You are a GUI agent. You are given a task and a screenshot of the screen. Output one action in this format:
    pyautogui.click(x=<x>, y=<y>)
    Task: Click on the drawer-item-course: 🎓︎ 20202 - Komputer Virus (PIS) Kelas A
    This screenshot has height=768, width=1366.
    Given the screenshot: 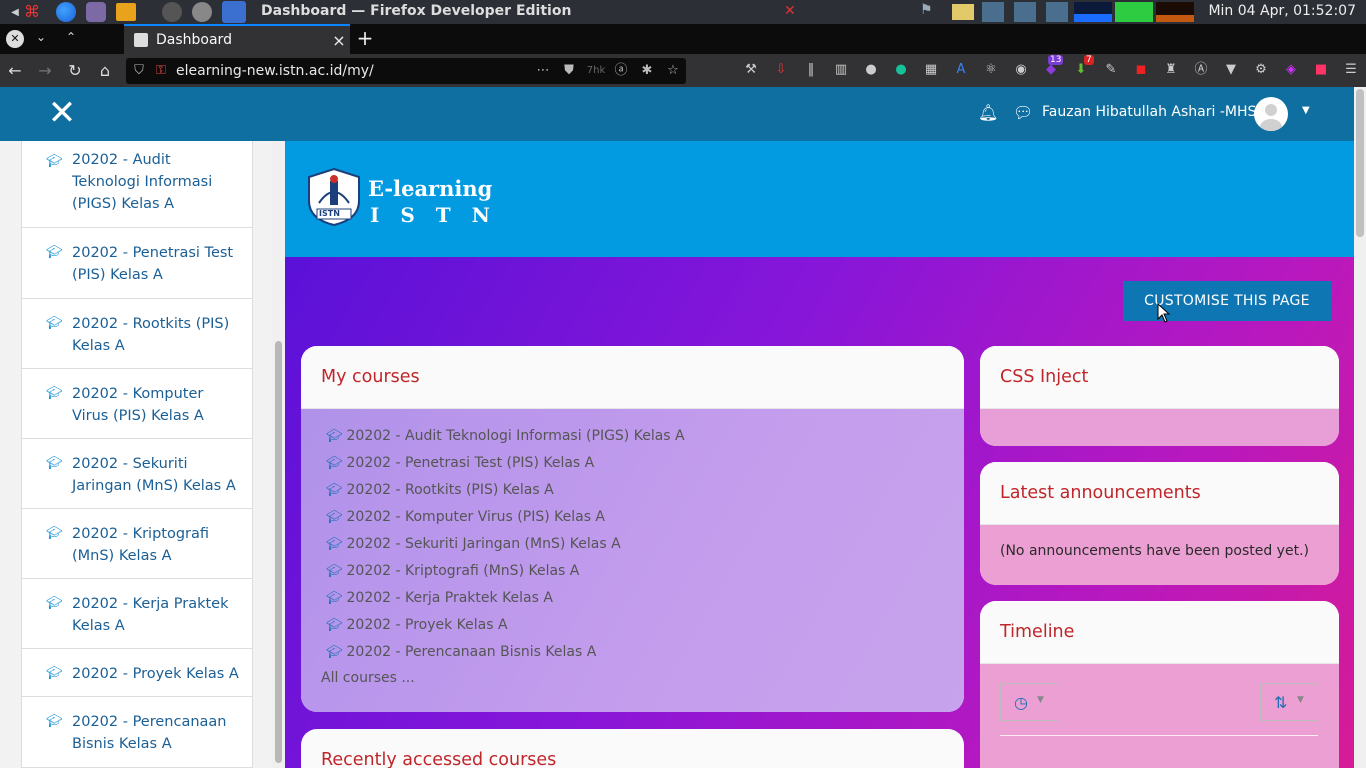 What is the action you would take?
    pyautogui.click(x=137, y=404)
    